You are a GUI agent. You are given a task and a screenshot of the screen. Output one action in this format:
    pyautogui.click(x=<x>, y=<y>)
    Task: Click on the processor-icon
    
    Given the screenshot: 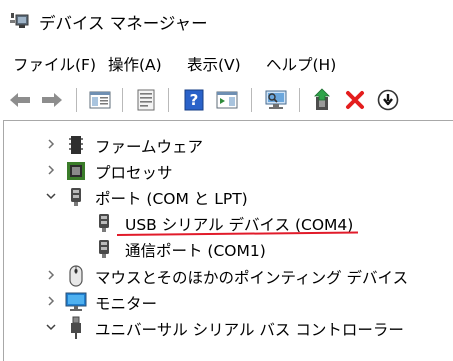 What is the action you would take?
    pyautogui.click(x=76, y=171)
    